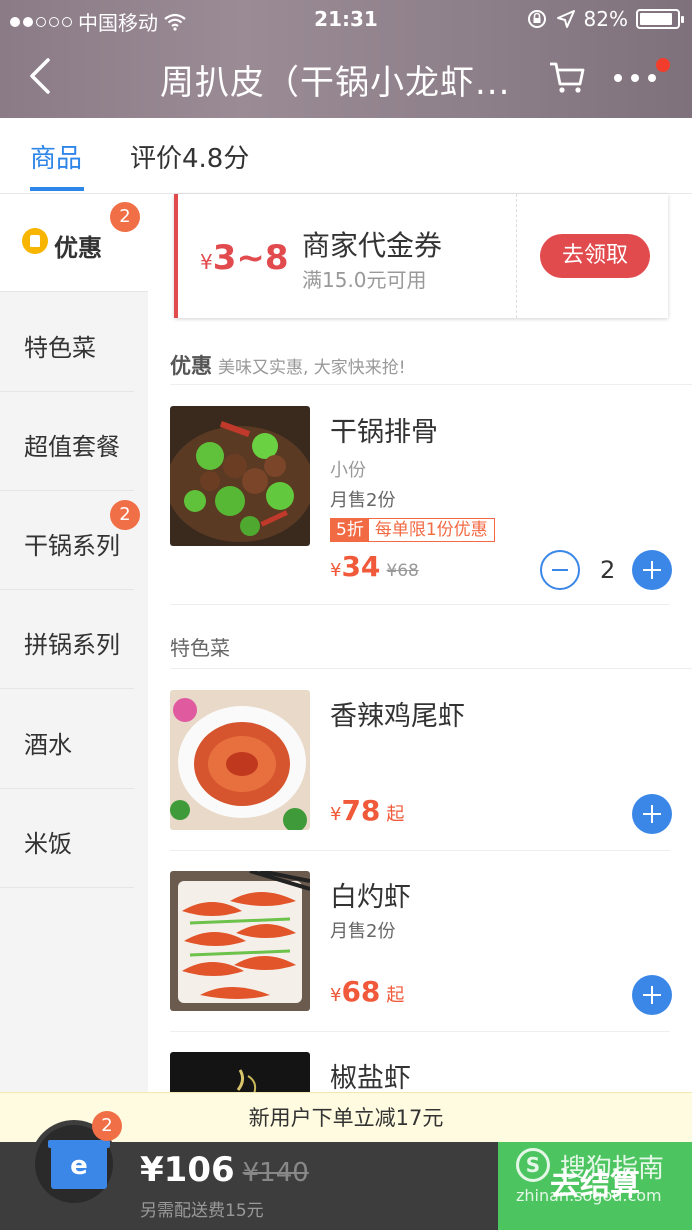  I want to click on voucher-divider, so click(516, 256).